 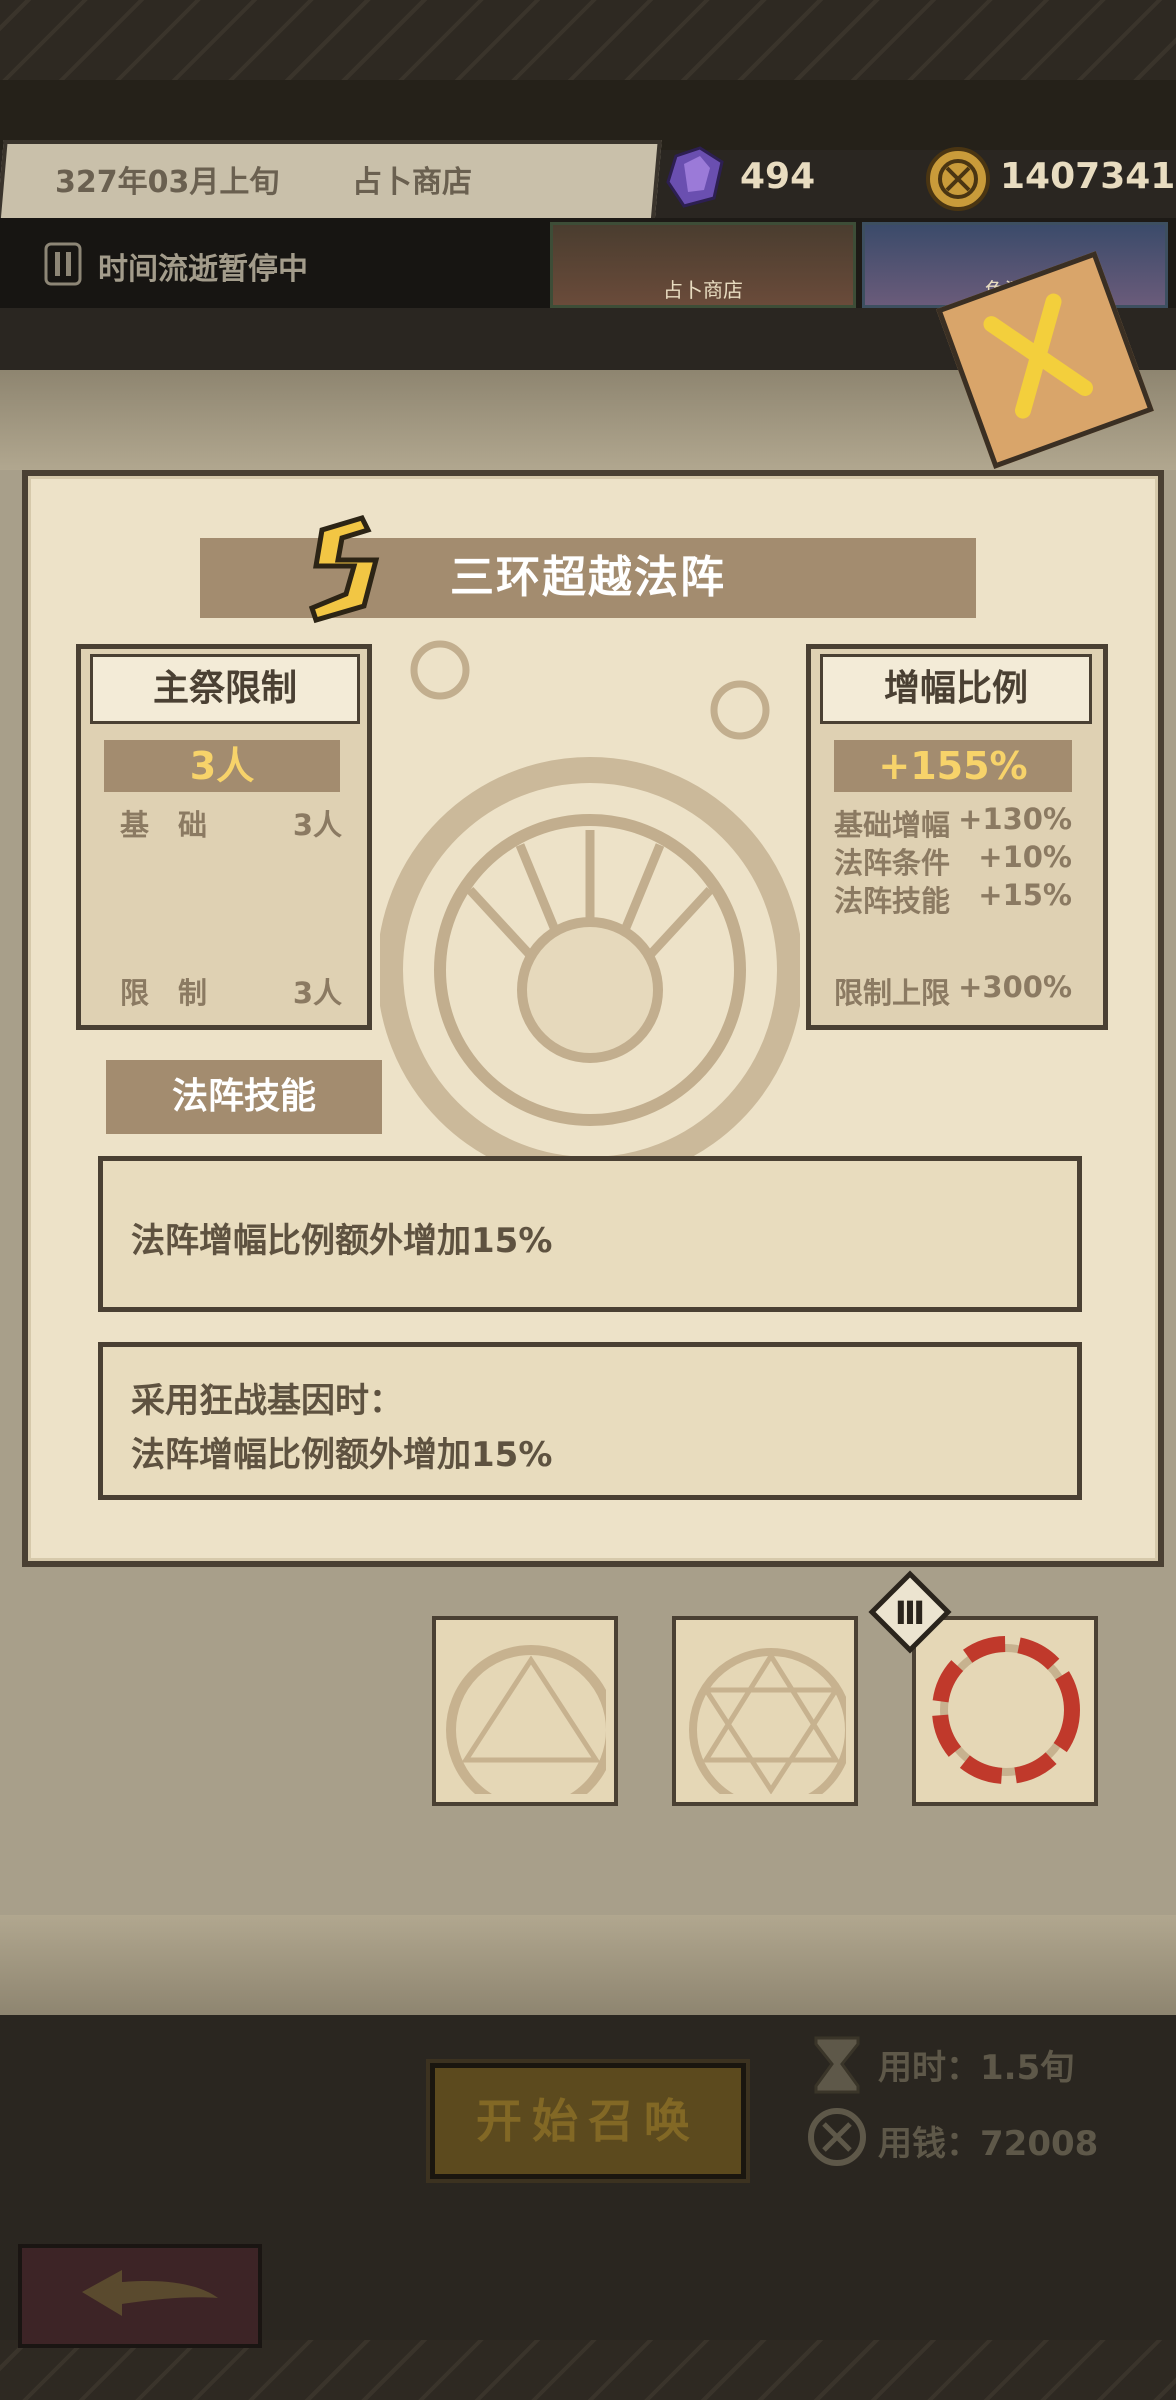 What do you see at coordinates (1088, 176) in the screenshot?
I see `coin-count: 1407341` at bounding box center [1088, 176].